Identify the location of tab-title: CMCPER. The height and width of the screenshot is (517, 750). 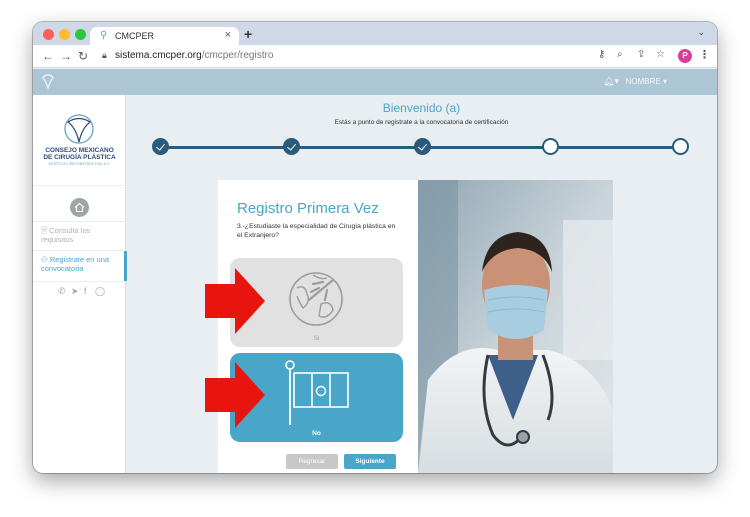
(135, 36).